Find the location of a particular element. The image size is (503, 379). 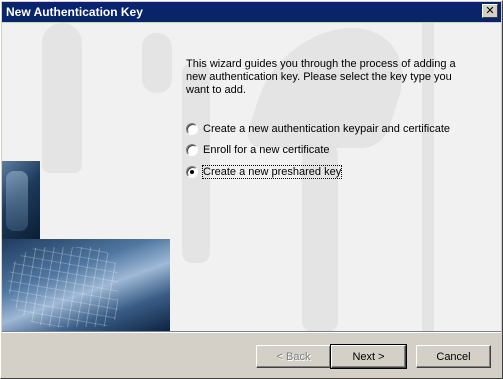

option-label: Create a new preshared key is located at coordinates (272, 172).